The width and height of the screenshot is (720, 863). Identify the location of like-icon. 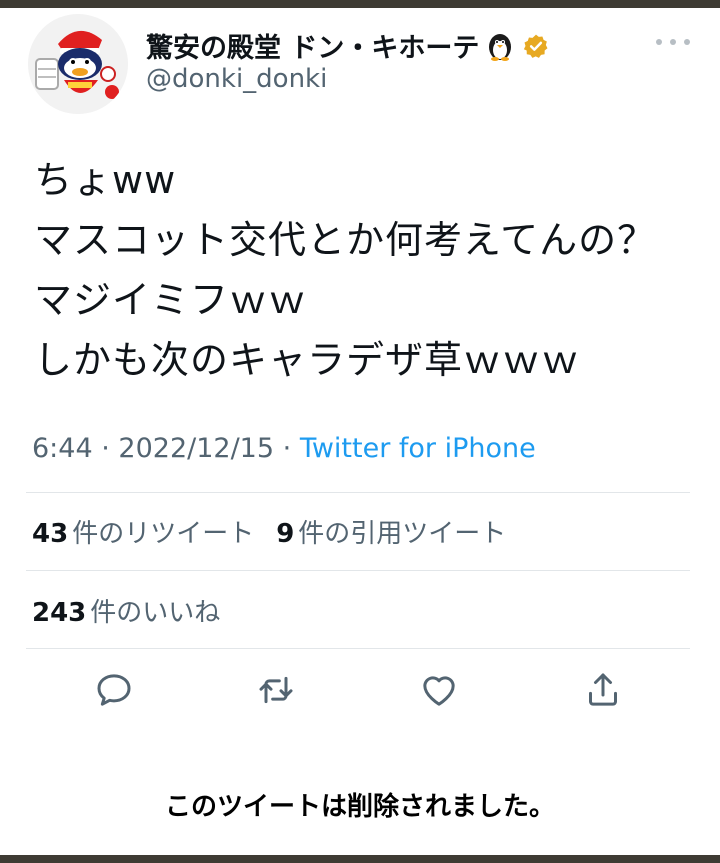
(439, 691).